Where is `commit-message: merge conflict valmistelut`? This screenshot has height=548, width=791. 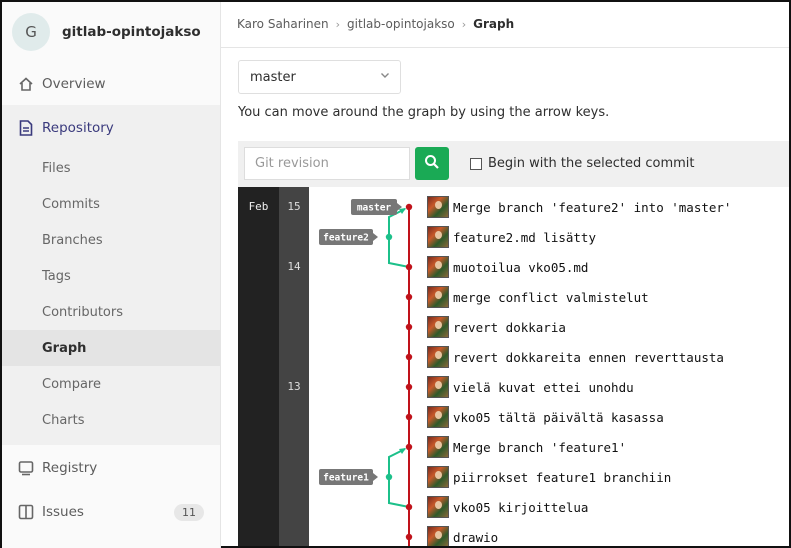 commit-message: merge conflict valmistelut is located at coordinates (551, 297).